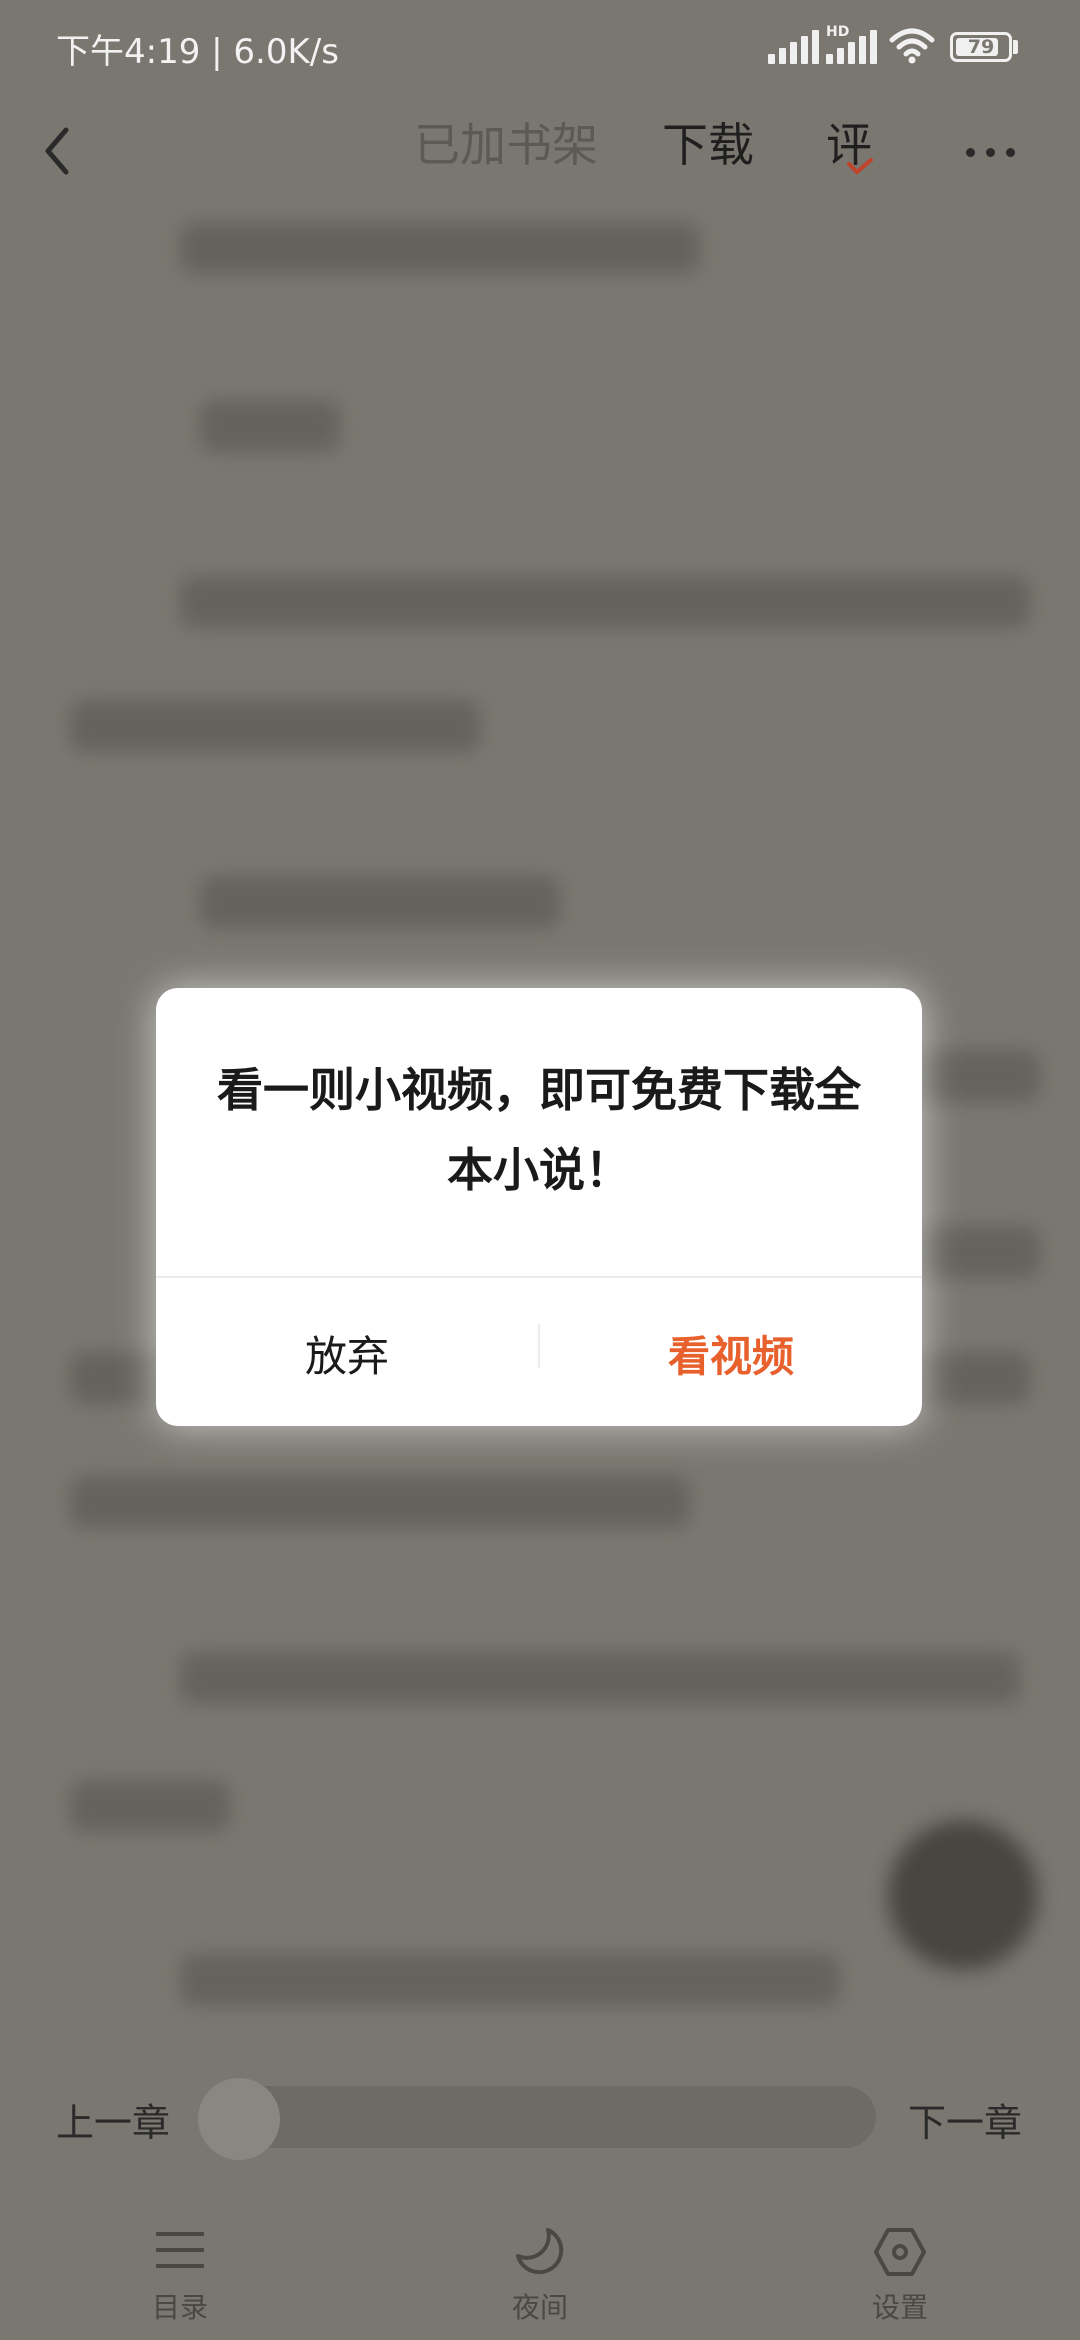  I want to click on added-to-shelf-button: 已加书架, so click(506, 145).